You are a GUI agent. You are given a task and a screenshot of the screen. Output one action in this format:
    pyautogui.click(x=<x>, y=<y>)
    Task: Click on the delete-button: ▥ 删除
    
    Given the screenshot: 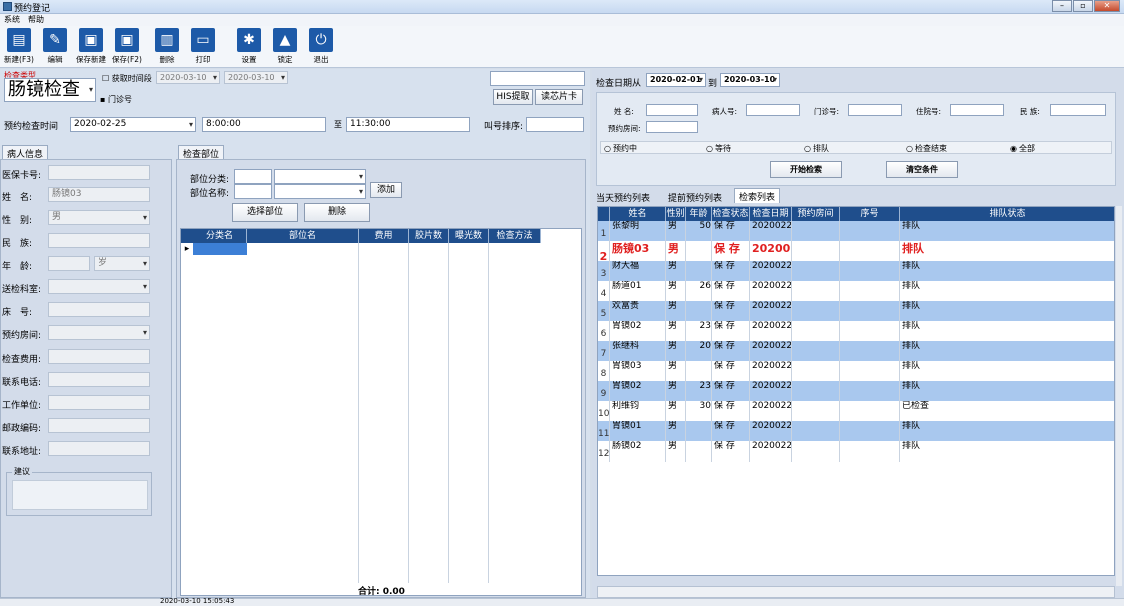 What is the action you would take?
    pyautogui.click(x=167, y=46)
    